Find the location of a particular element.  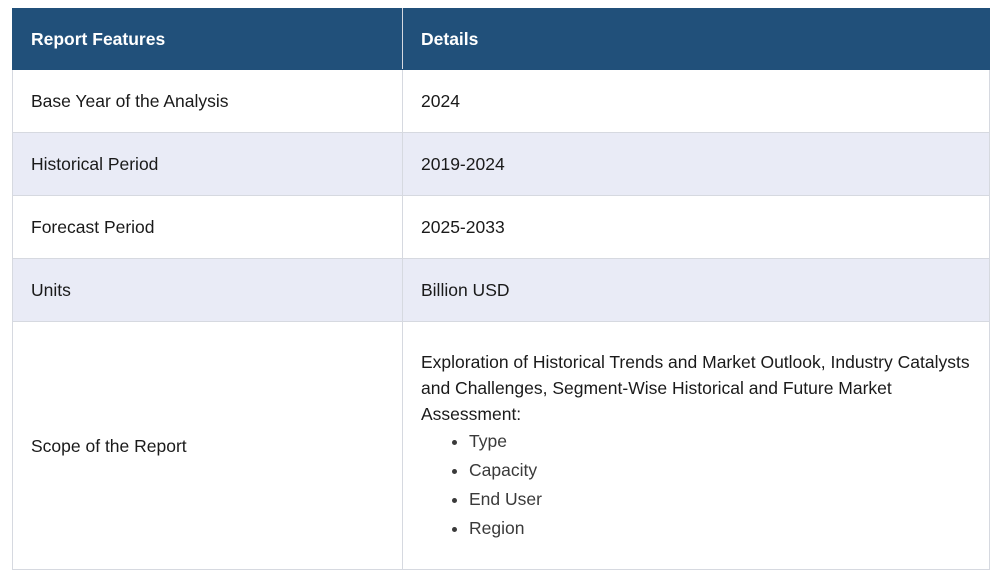

details-cell: Billion USD is located at coordinates (696, 290).